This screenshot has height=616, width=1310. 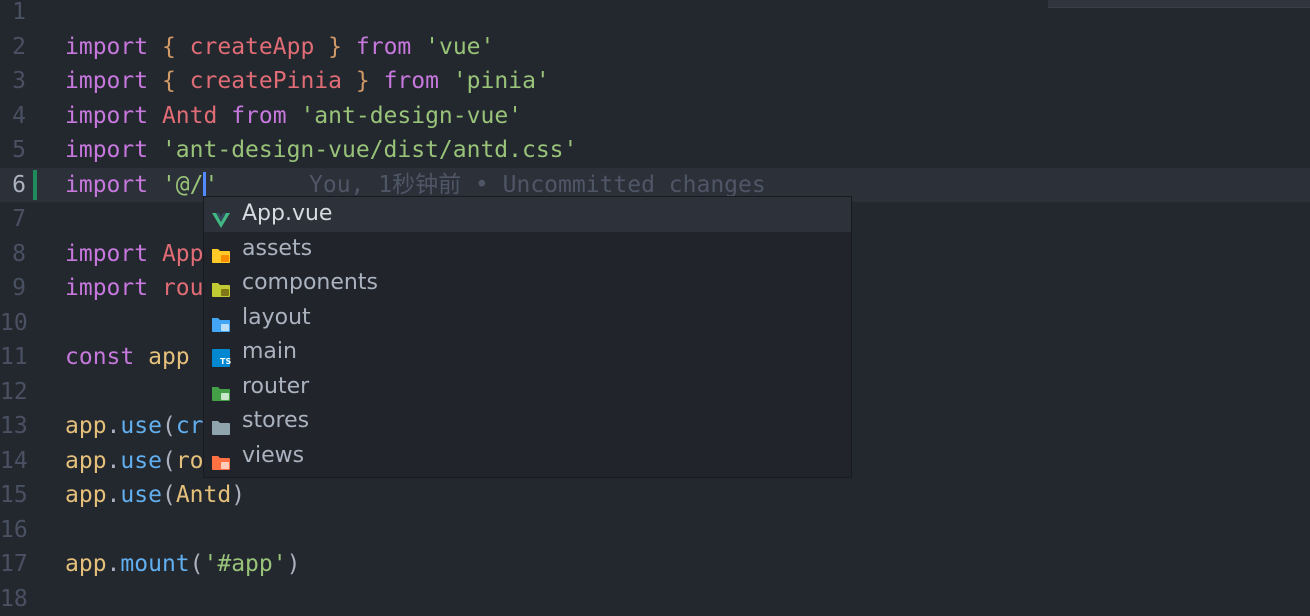 I want to click on line-number: 9, so click(x=13, y=288).